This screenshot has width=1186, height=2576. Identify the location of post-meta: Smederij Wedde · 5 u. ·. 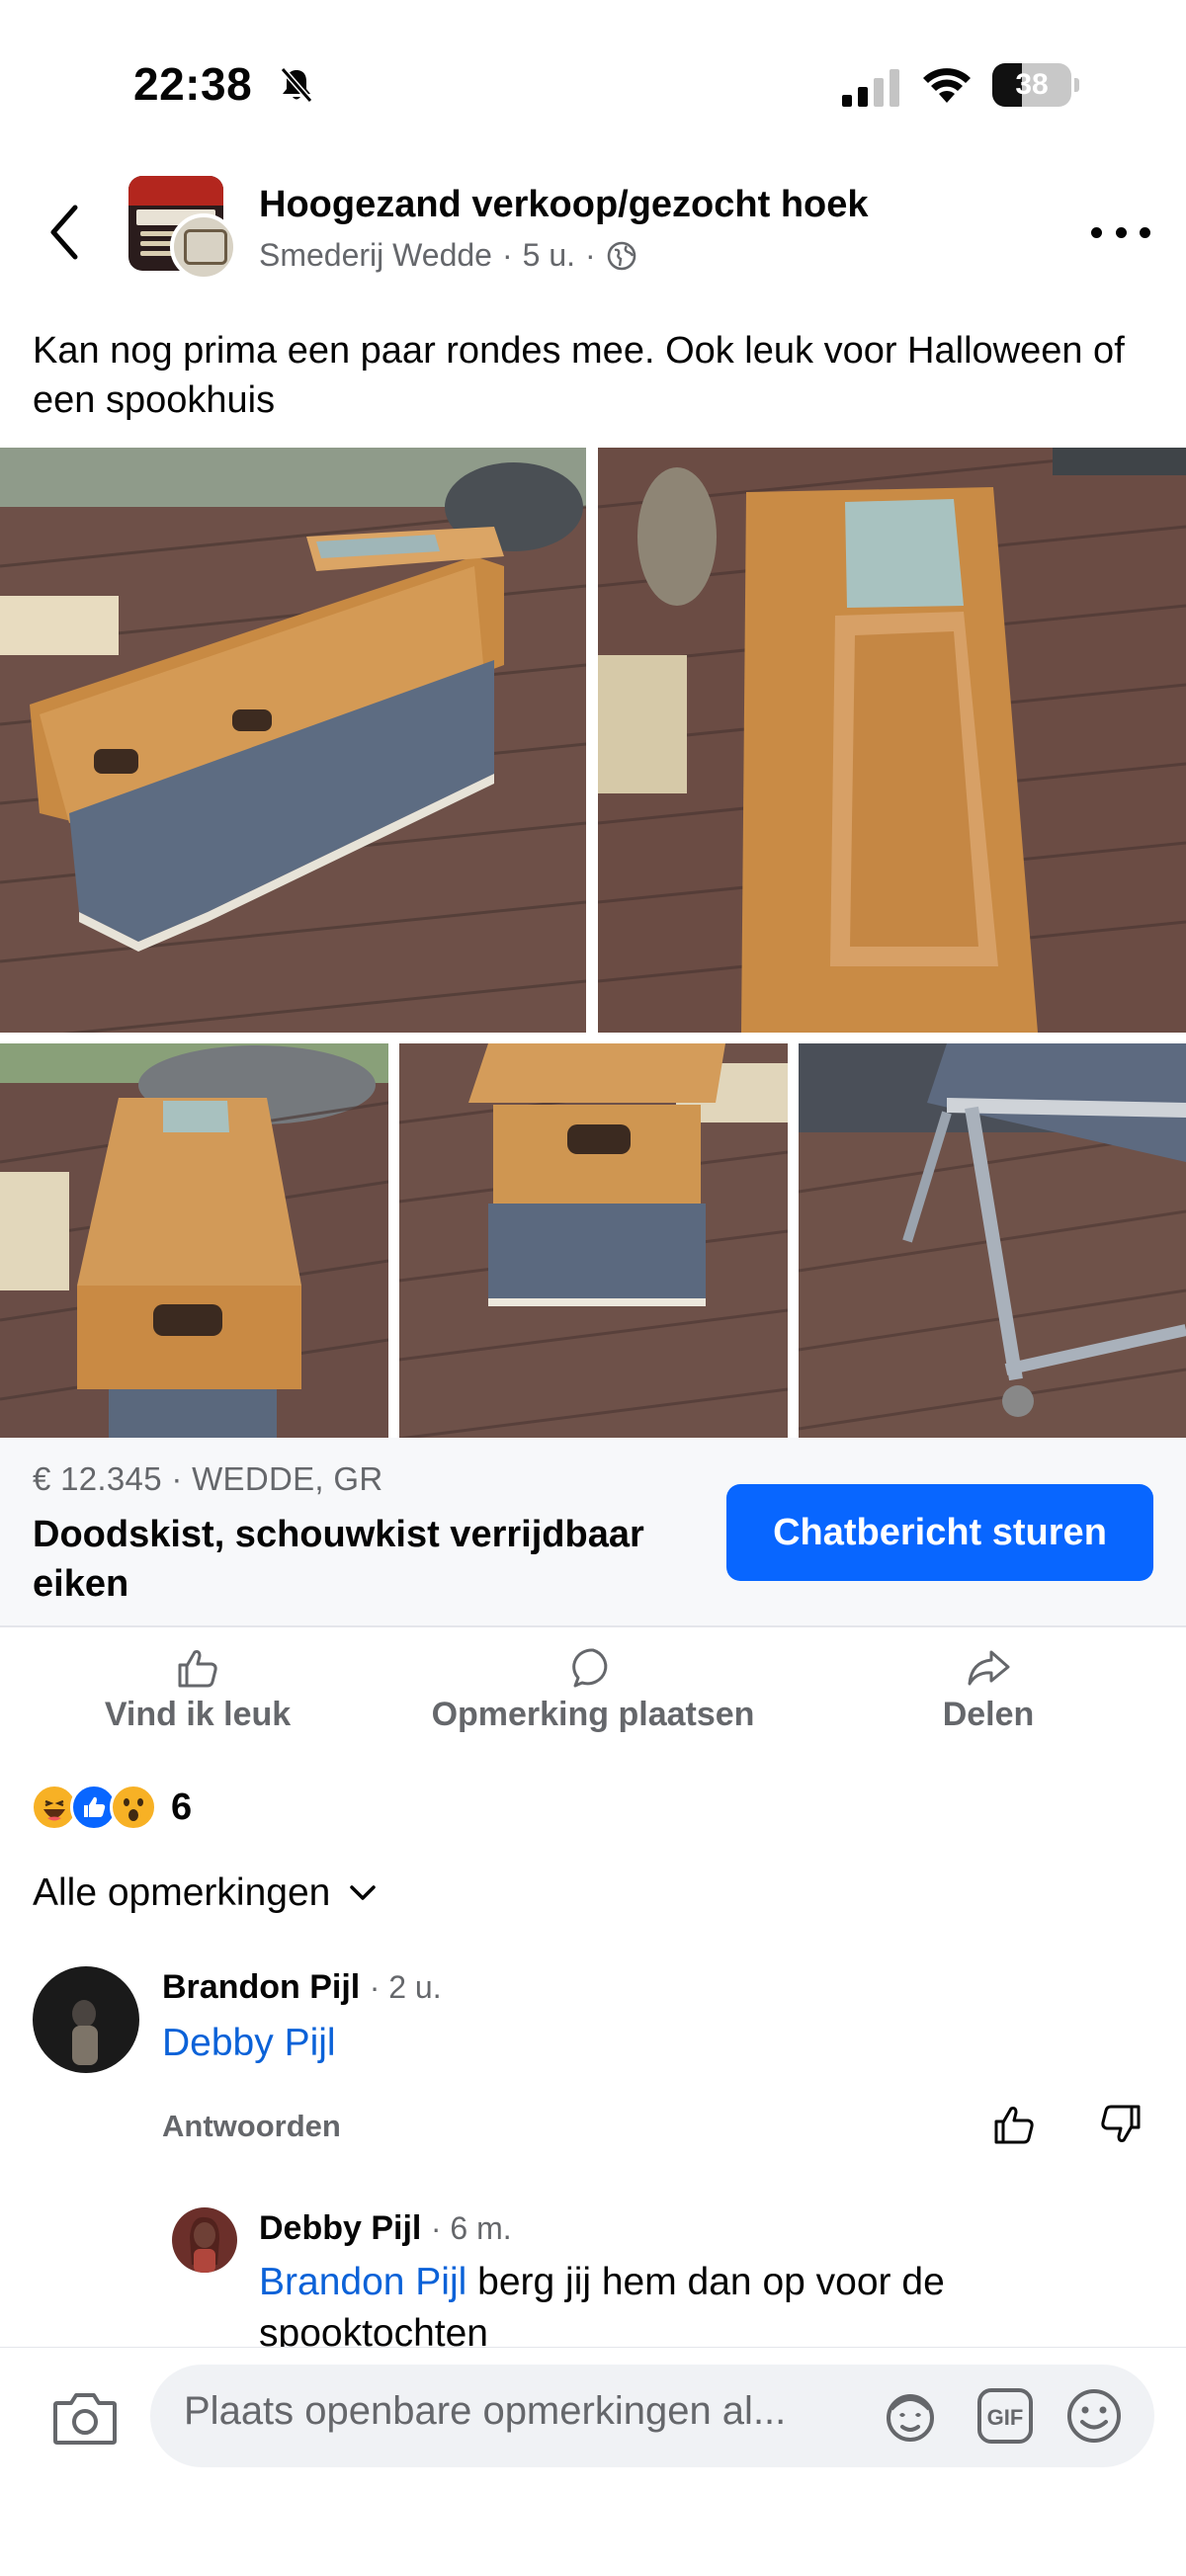
(448, 255).